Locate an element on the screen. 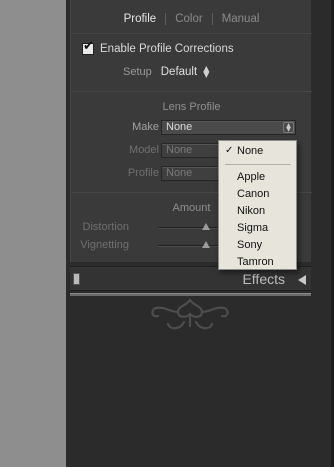 The image size is (334, 467). menu-item-apple: Apple is located at coordinates (257, 177).